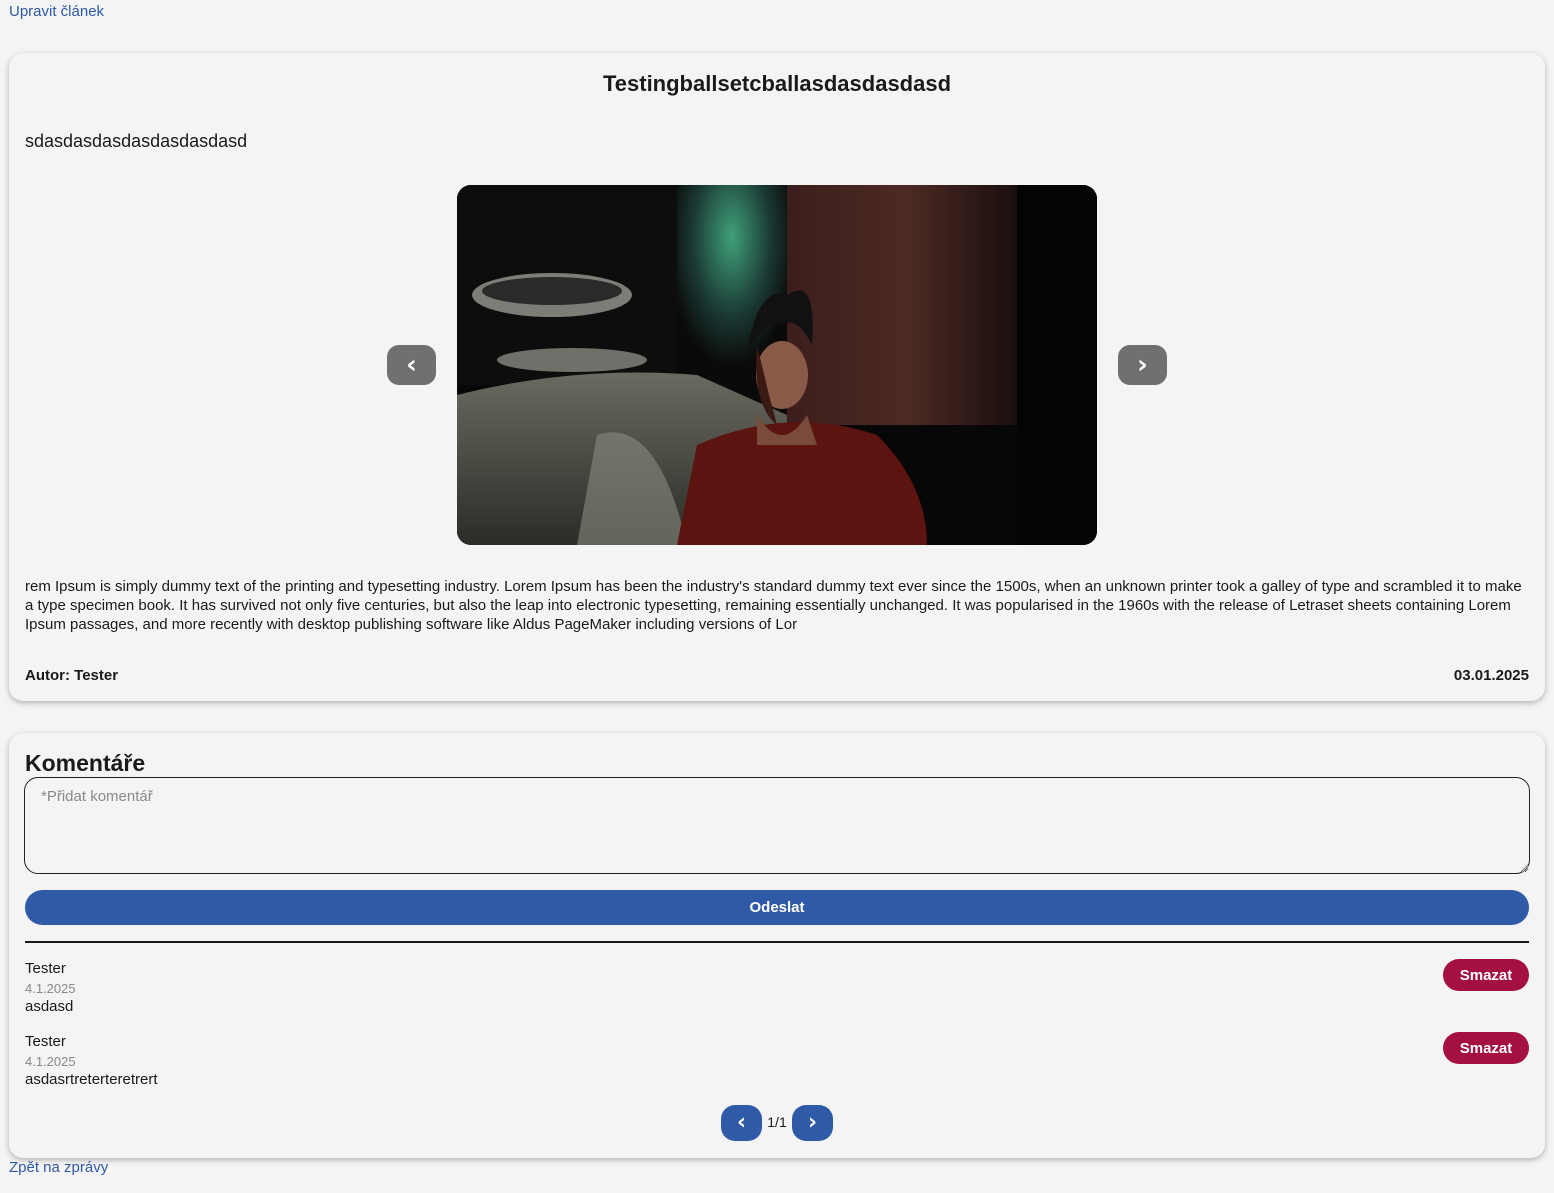  I want to click on article-date: 03.01.2025, so click(1491, 675).